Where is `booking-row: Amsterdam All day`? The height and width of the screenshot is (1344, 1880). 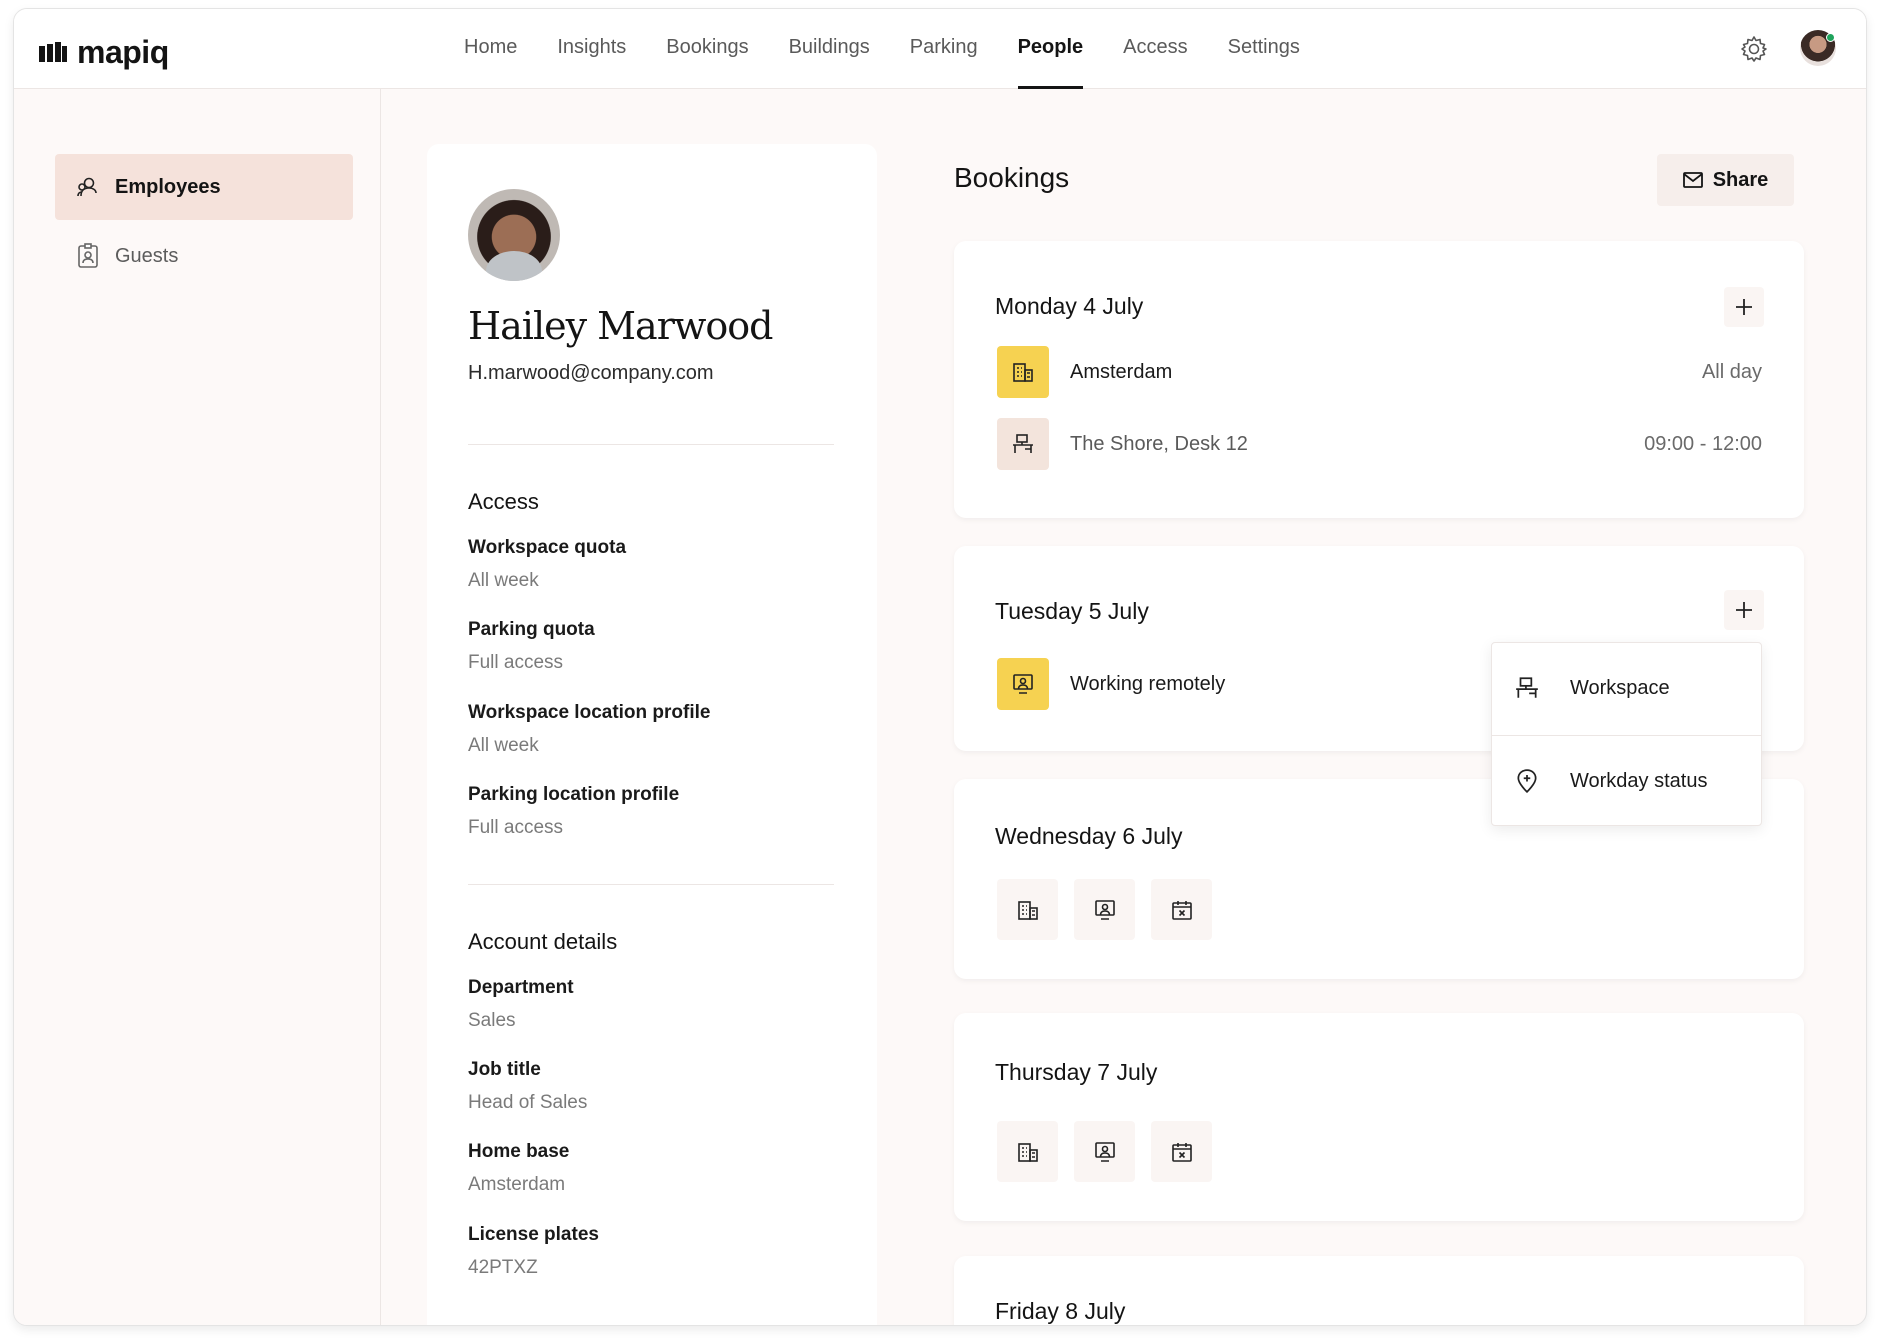 booking-row: Amsterdam All day is located at coordinates (1379, 372).